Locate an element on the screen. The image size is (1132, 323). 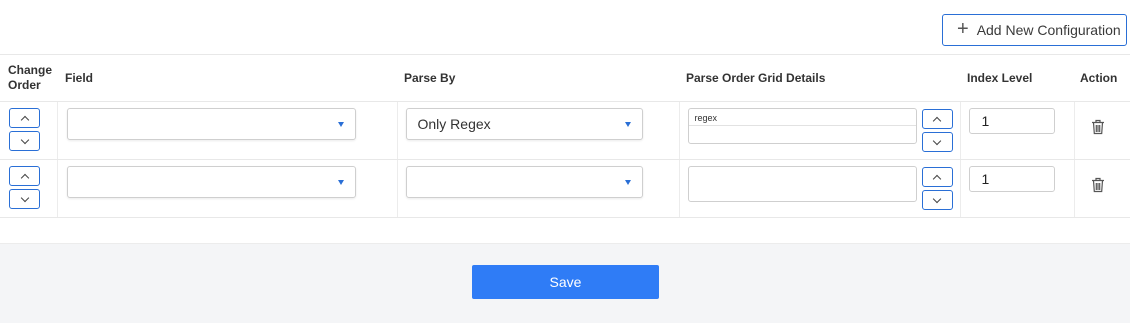
parse-by-cell: Only Regex is located at coordinates (538, 130).